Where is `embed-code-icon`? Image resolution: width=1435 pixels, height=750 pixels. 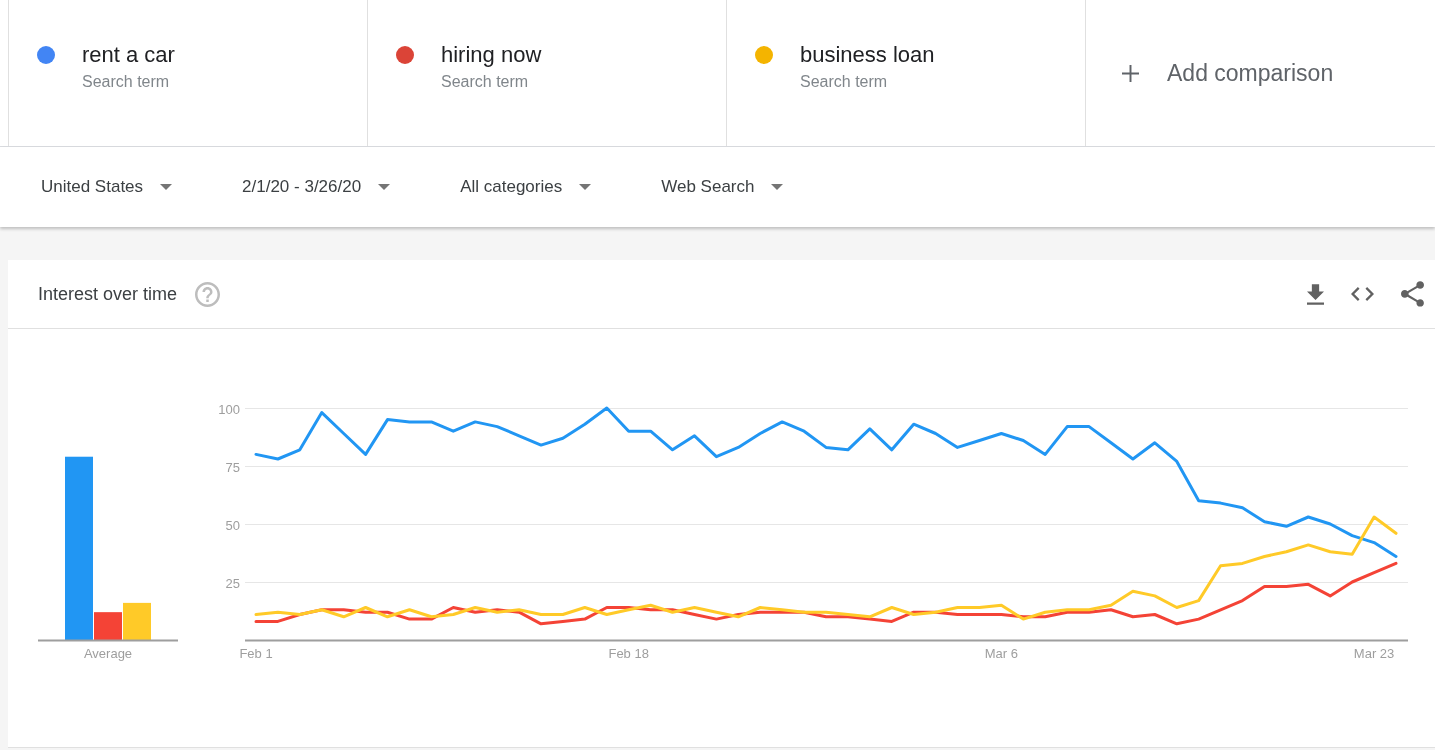 embed-code-icon is located at coordinates (1362, 294).